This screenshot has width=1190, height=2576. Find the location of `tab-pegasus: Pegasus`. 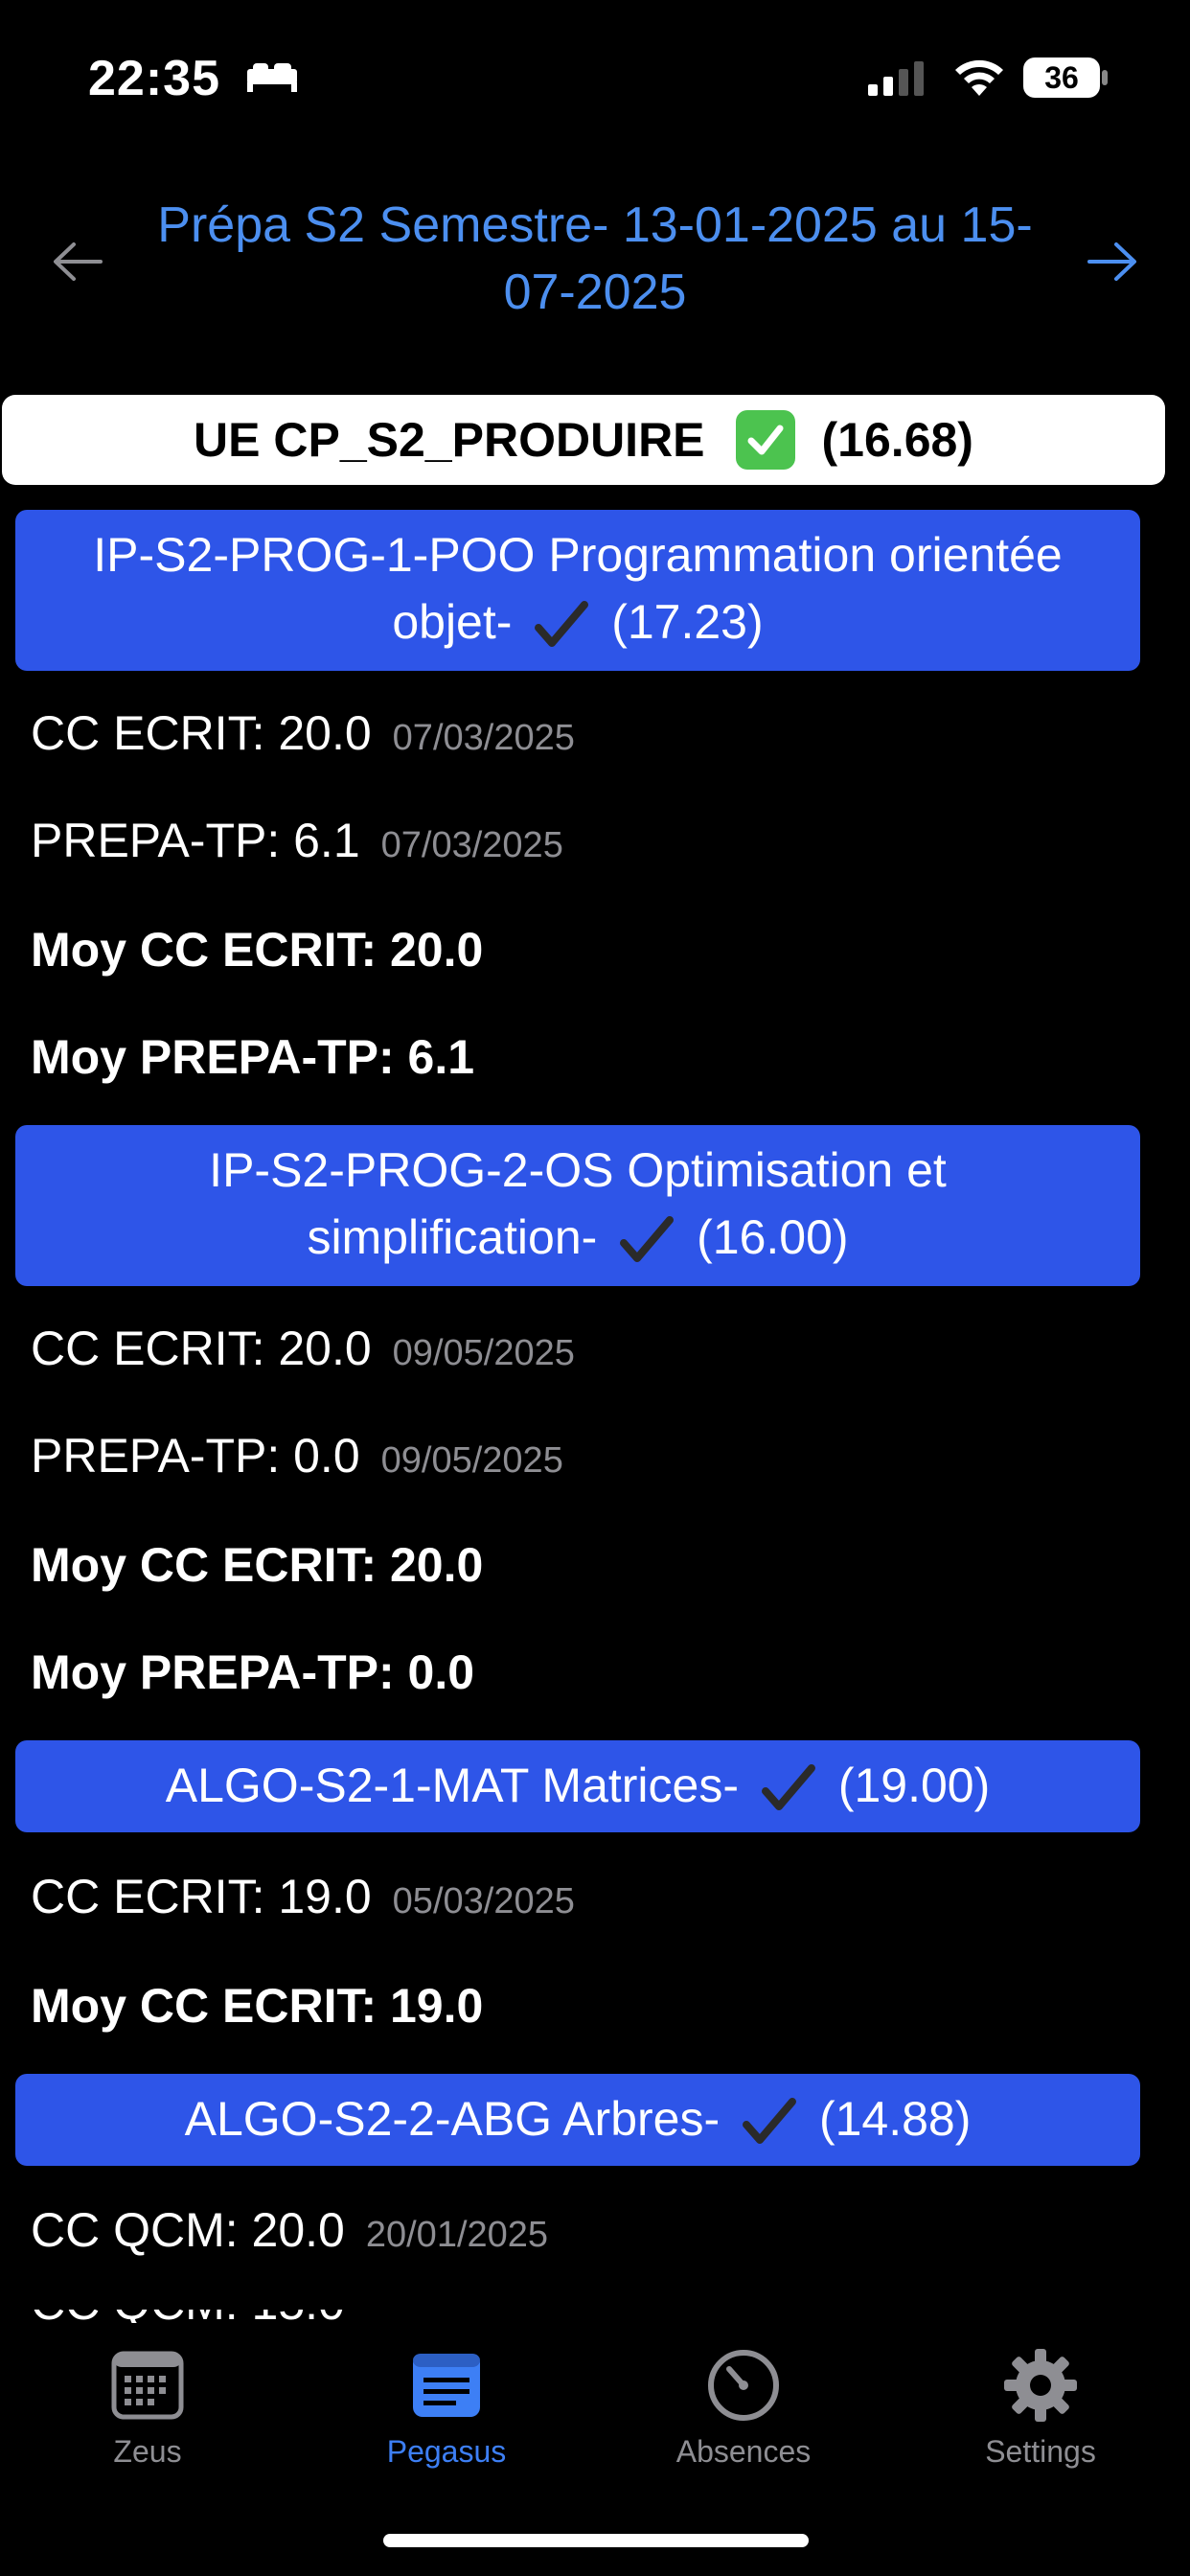

tab-pegasus: Pegasus is located at coordinates (447, 2406).